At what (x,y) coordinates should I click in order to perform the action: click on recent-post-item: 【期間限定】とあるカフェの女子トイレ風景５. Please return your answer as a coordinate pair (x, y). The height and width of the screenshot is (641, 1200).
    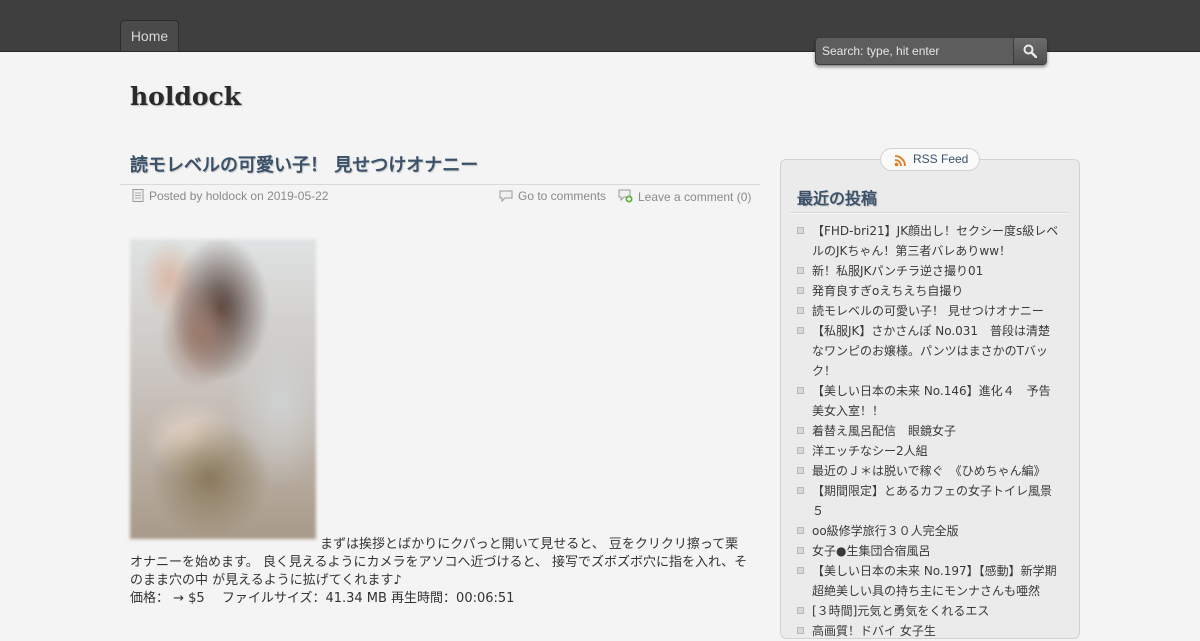
    Looking at the image, I should click on (929, 501).